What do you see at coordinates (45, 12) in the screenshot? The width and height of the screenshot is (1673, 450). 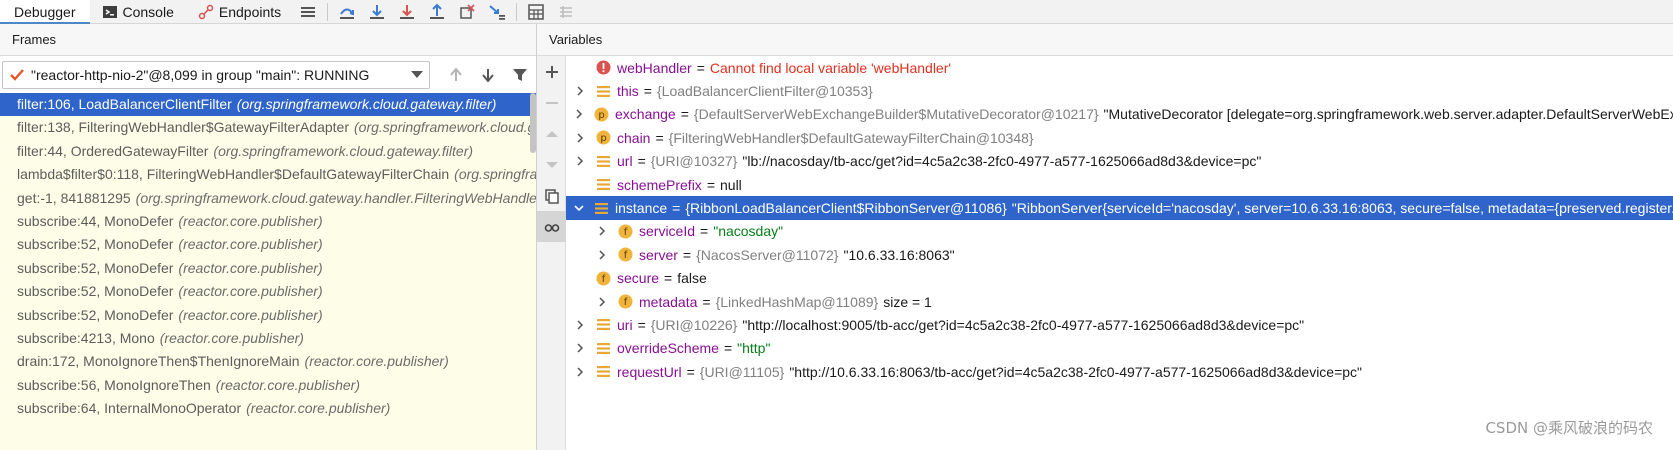 I see `tab-debugger: Debugger` at bounding box center [45, 12].